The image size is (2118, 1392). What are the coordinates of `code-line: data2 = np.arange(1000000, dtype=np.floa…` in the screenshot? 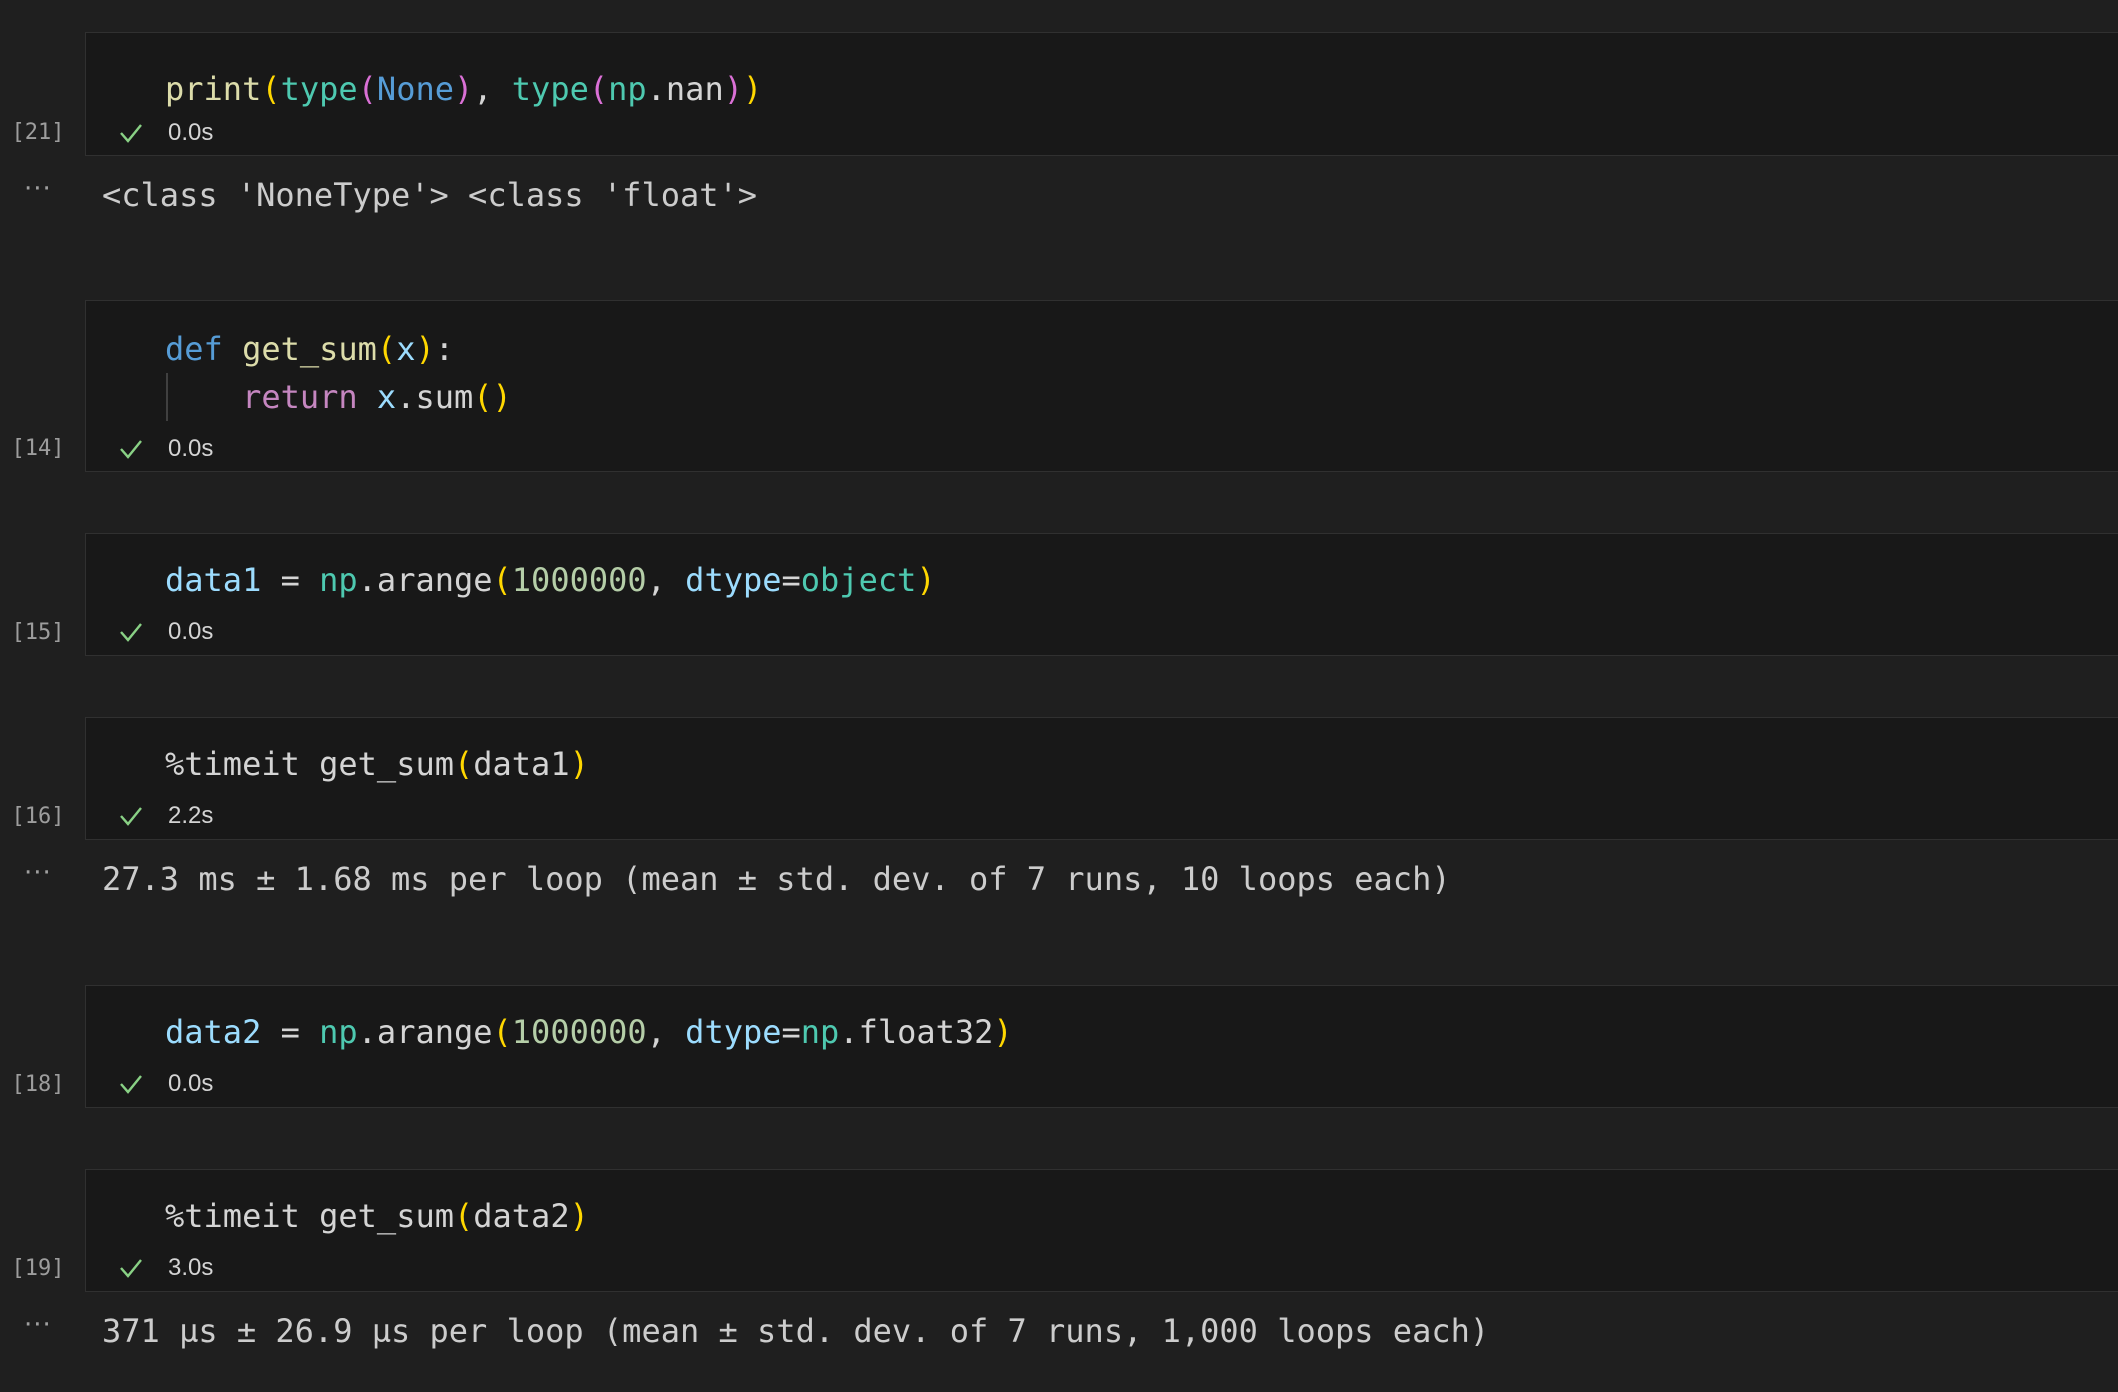 It's located at (589, 1032).